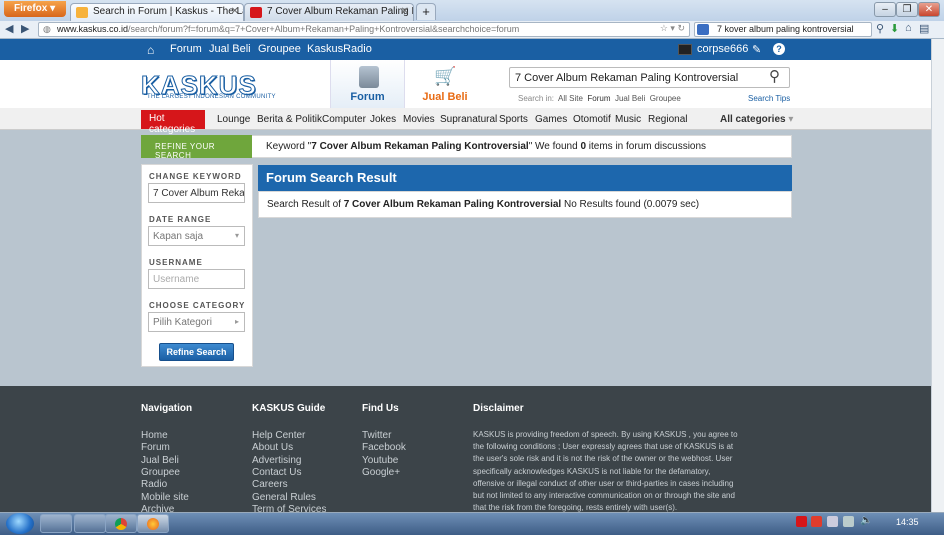  What do you see at coordinates (383, 119) in the screenshot?
I see `category-jokes: Jokes` at bounding box center [383, 119].